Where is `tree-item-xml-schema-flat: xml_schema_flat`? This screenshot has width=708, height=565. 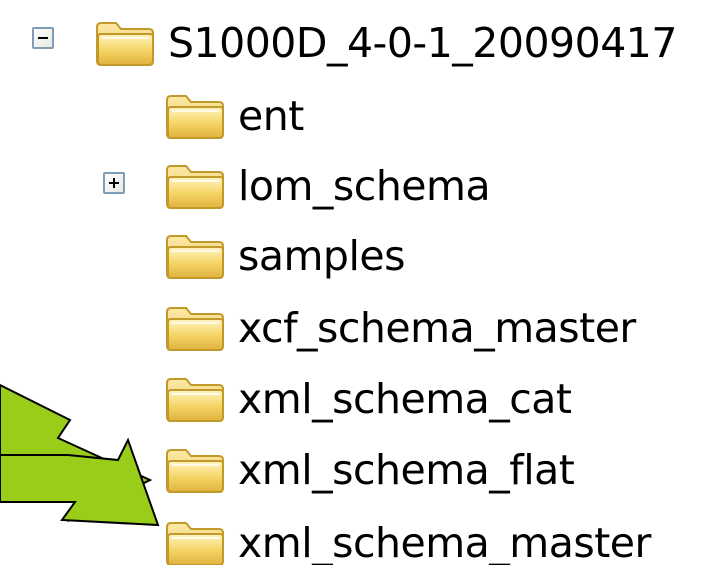 tree-item-xml-schema-flat: xml_schema_flat is located at coordinates (369, 470).